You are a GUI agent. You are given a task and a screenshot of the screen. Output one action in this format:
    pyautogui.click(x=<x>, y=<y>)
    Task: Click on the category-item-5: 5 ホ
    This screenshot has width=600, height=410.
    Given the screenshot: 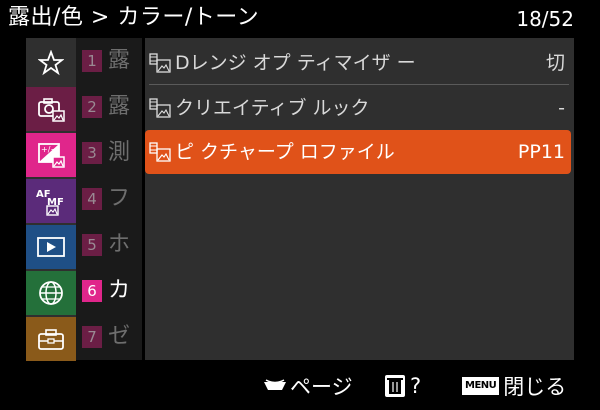 What is the action you would take?
    pyautogui.click(x=109, y=245)
    